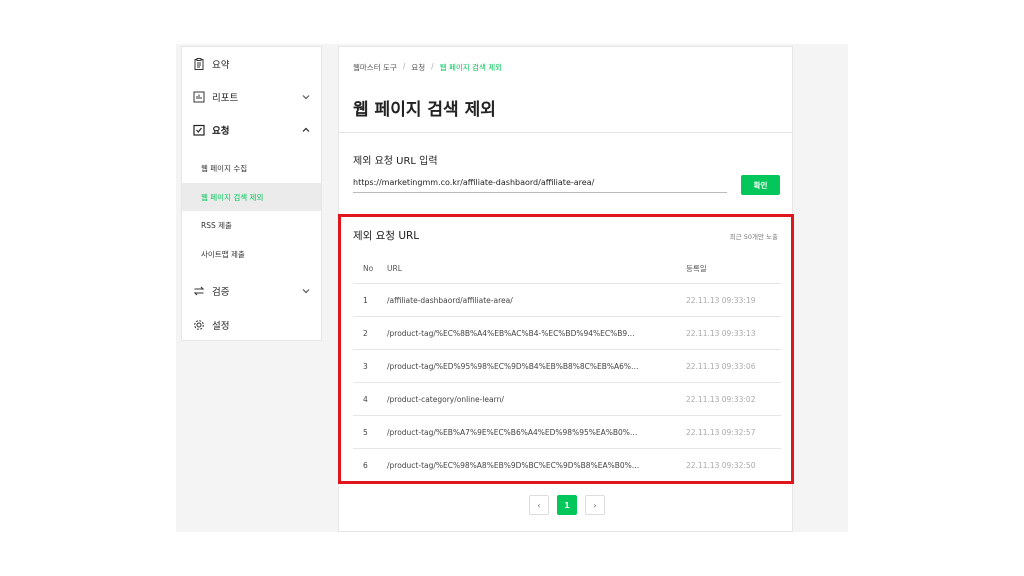 The image size is (1024, 576). I want to click on exclude-url-input, so click(540, 183).